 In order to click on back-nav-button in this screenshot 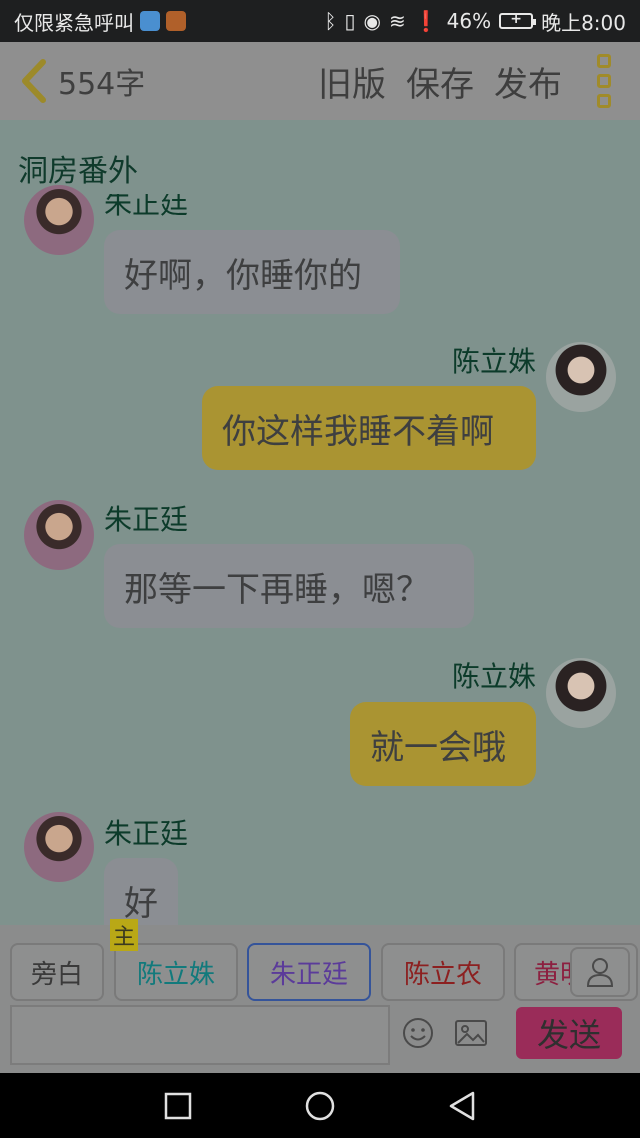, I will do `click(462, 1106)`.